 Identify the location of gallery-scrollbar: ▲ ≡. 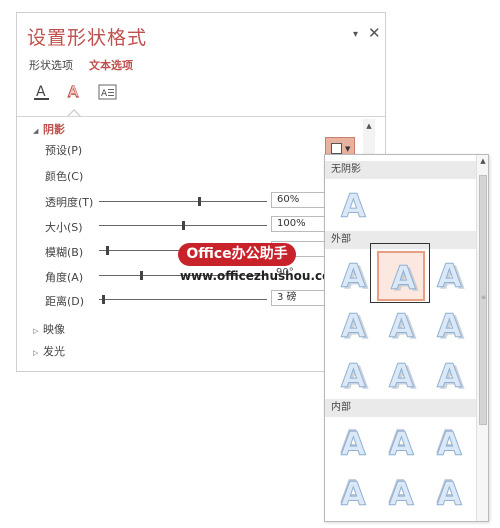
(482, 338).